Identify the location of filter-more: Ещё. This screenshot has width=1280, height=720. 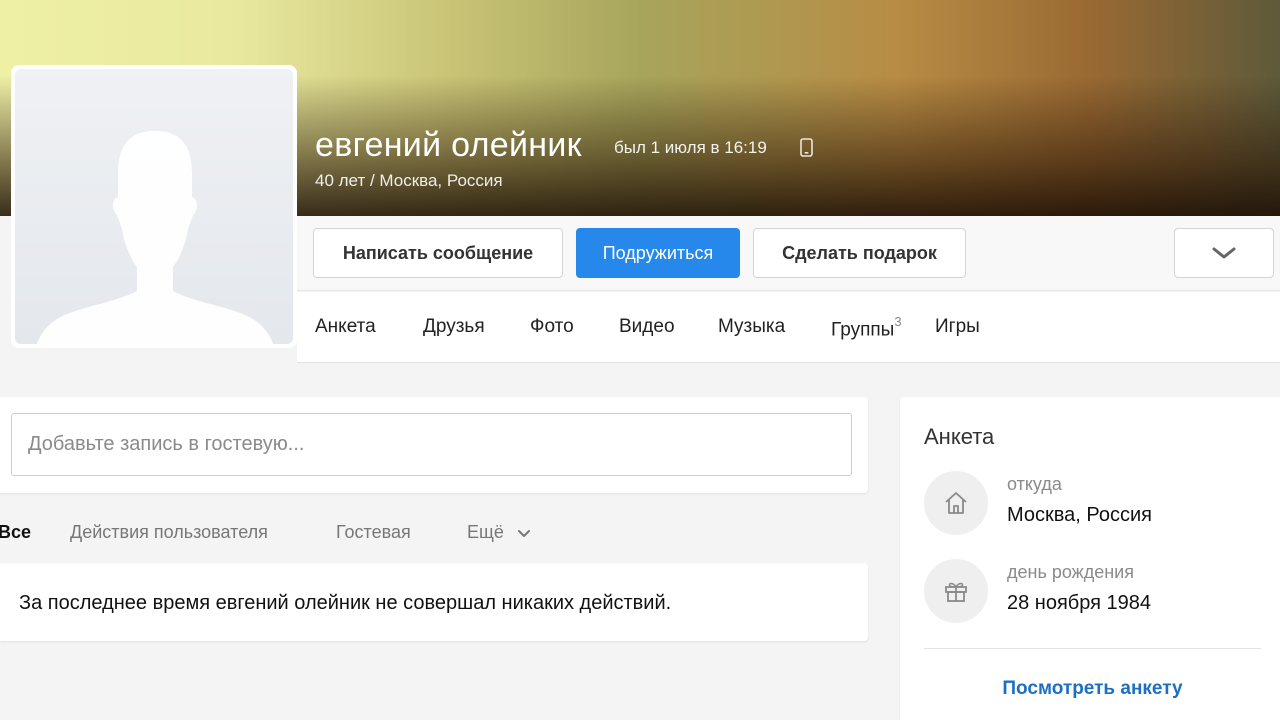
(499, 532).